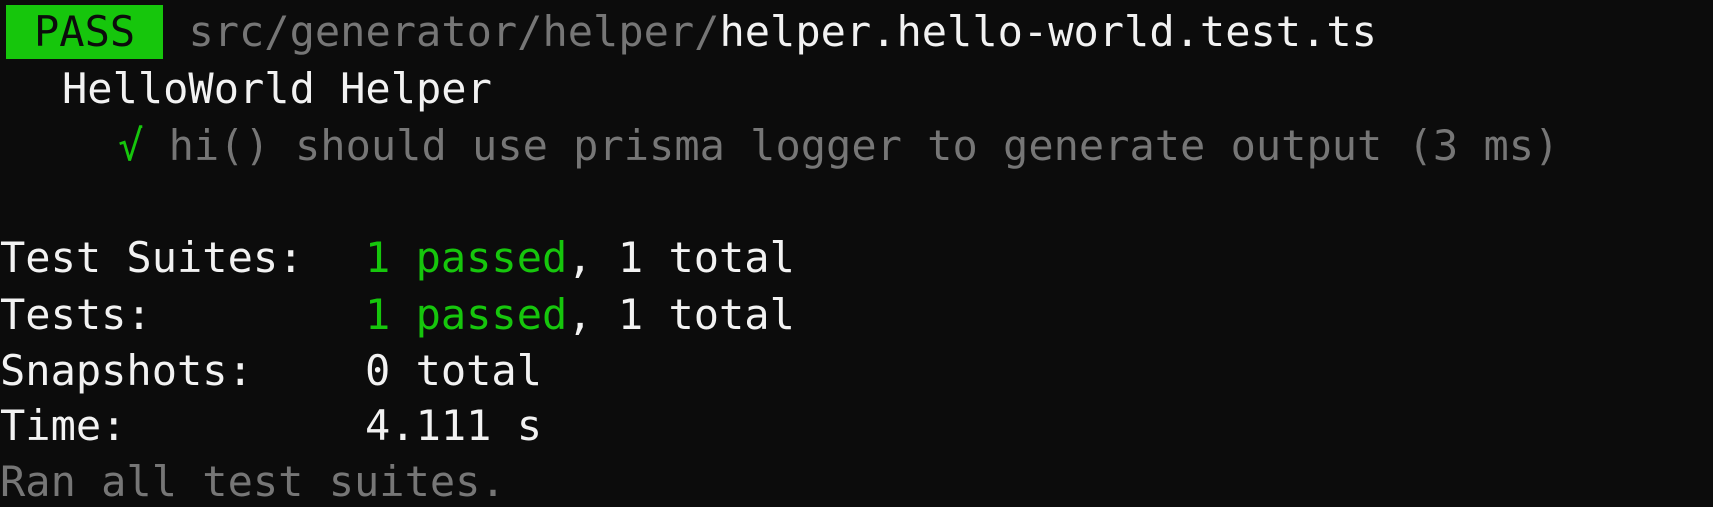 This screenshot has width=1713, height=507. Describe the element at coordinates (454, 370) in the screenshot. I see `snapshots-total: 0 total` at that location.